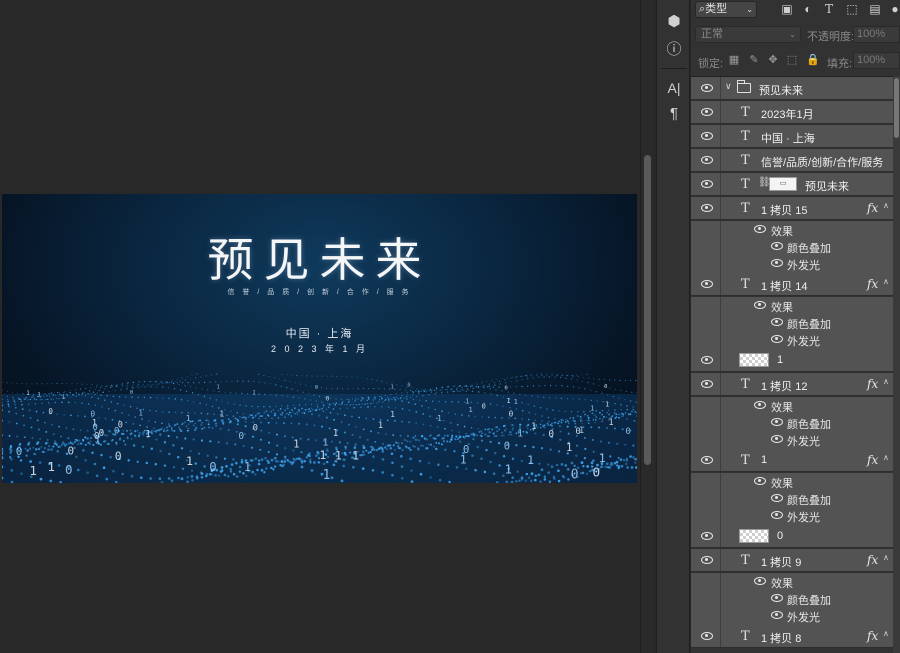  I want to click on character-panel-icon: A|, so click(674, 88).